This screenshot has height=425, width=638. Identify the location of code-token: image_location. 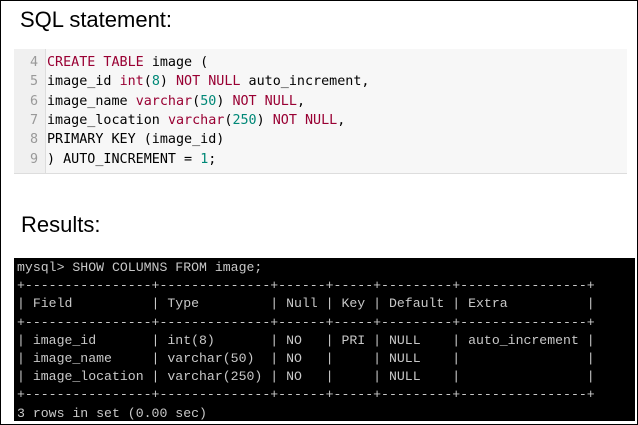
(107, 120).